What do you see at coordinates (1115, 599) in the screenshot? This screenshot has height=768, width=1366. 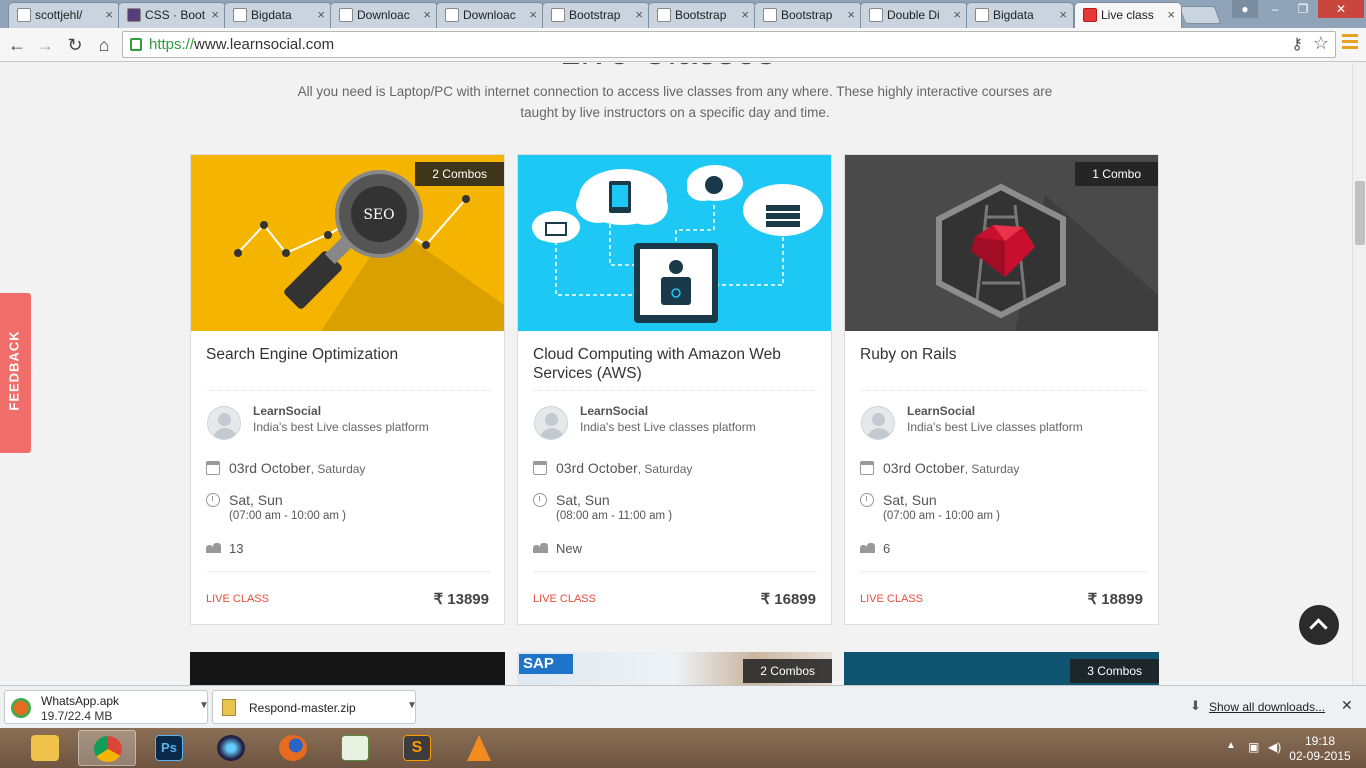 I see `course-price: ₹ 18899` at bounding box center [1115, 599].